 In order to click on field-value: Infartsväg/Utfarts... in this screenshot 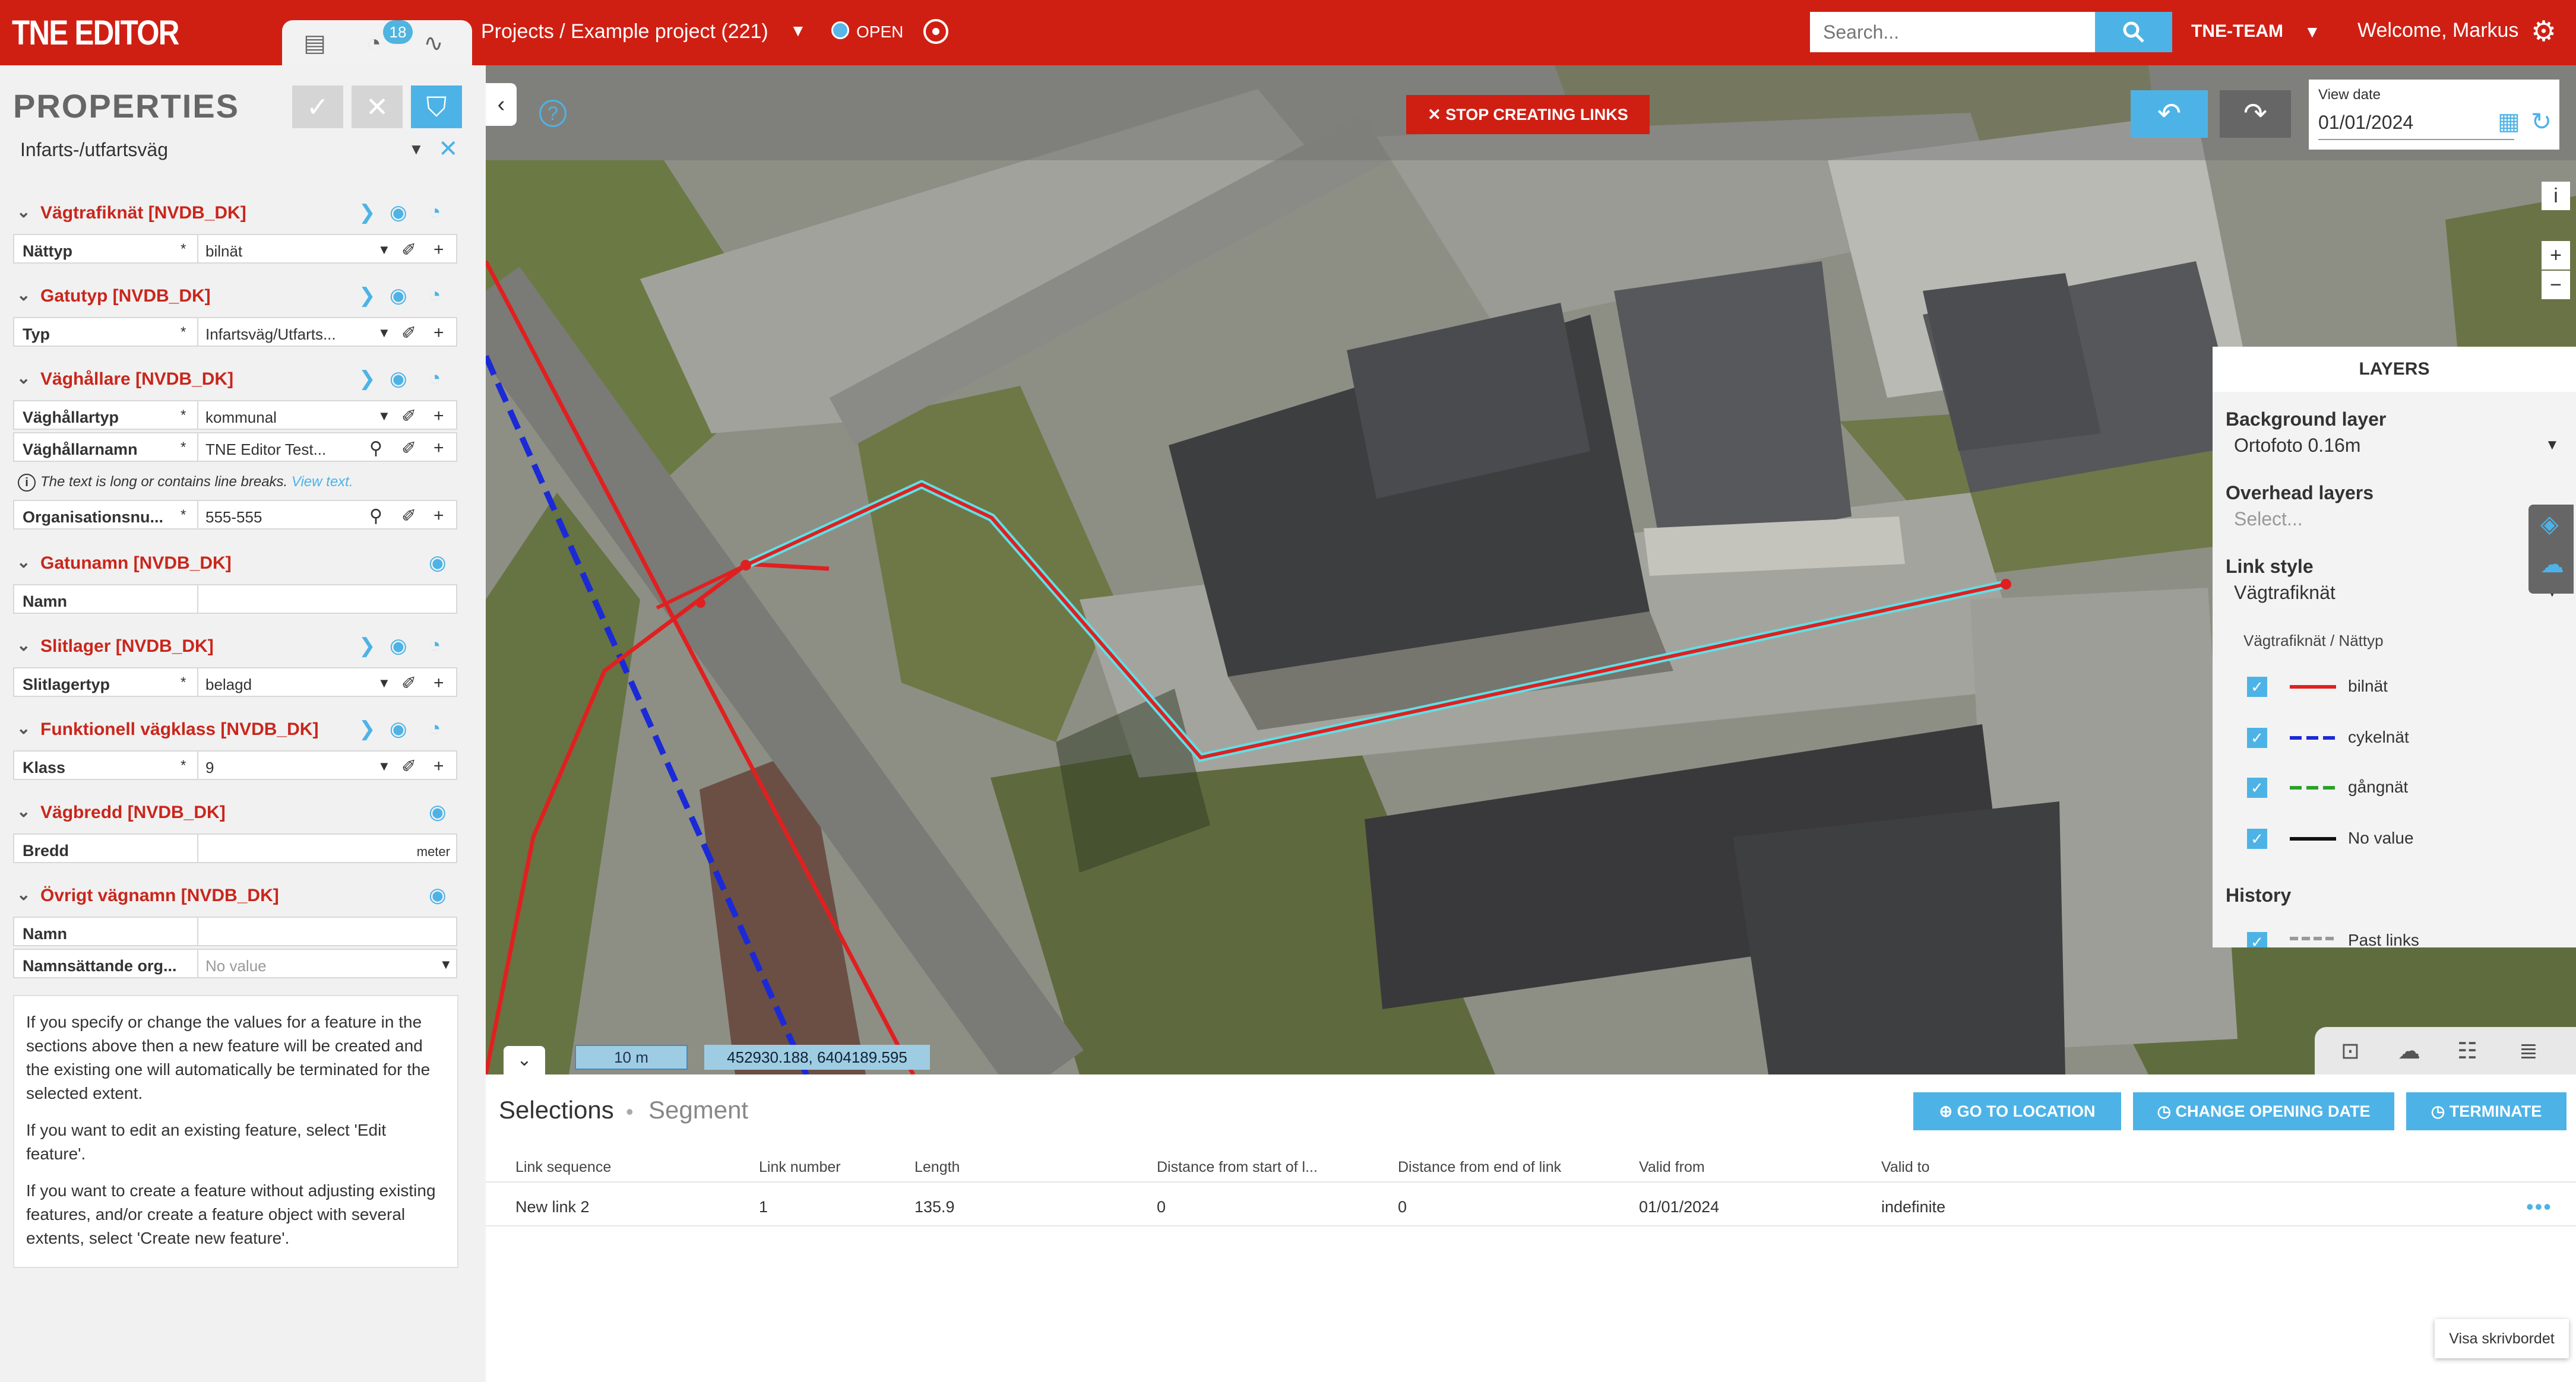, I will do `click(270, 335)`.